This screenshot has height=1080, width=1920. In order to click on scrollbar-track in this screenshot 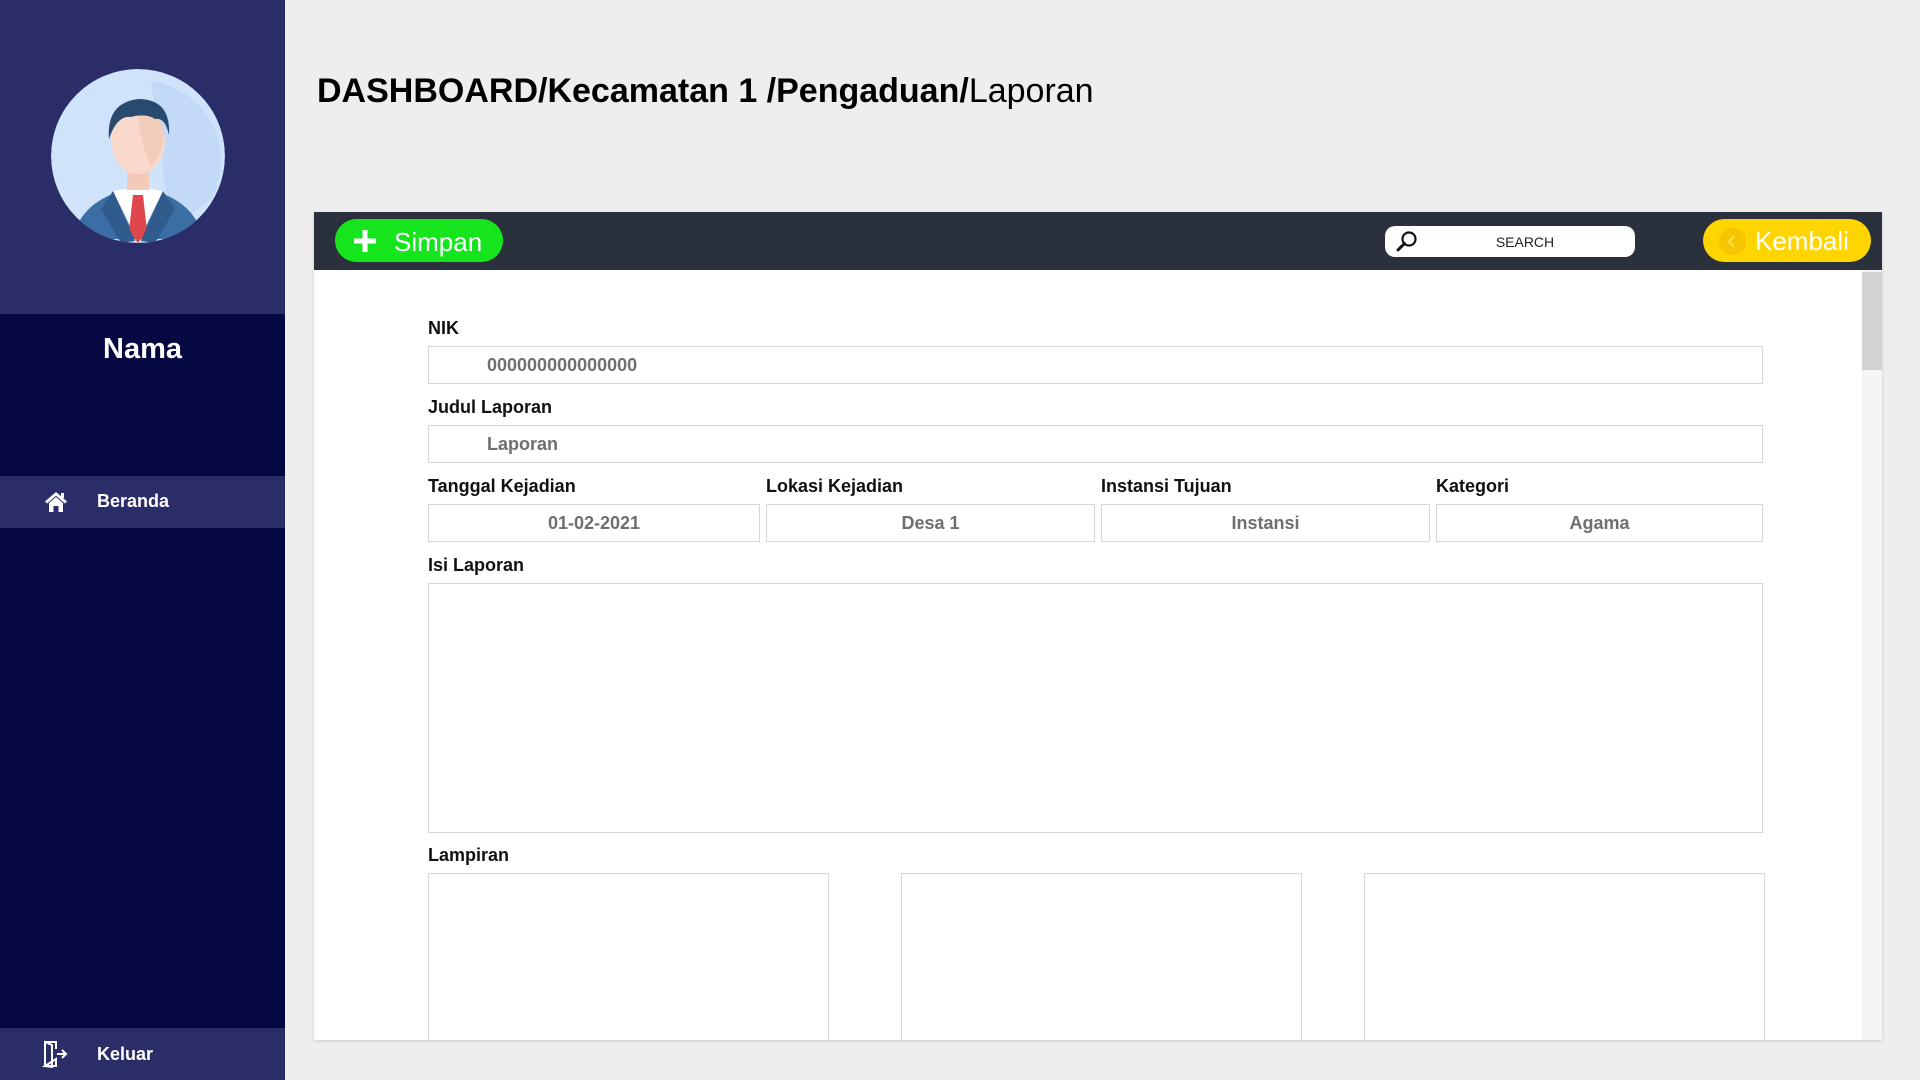, I will do `click(1872, 655)`.